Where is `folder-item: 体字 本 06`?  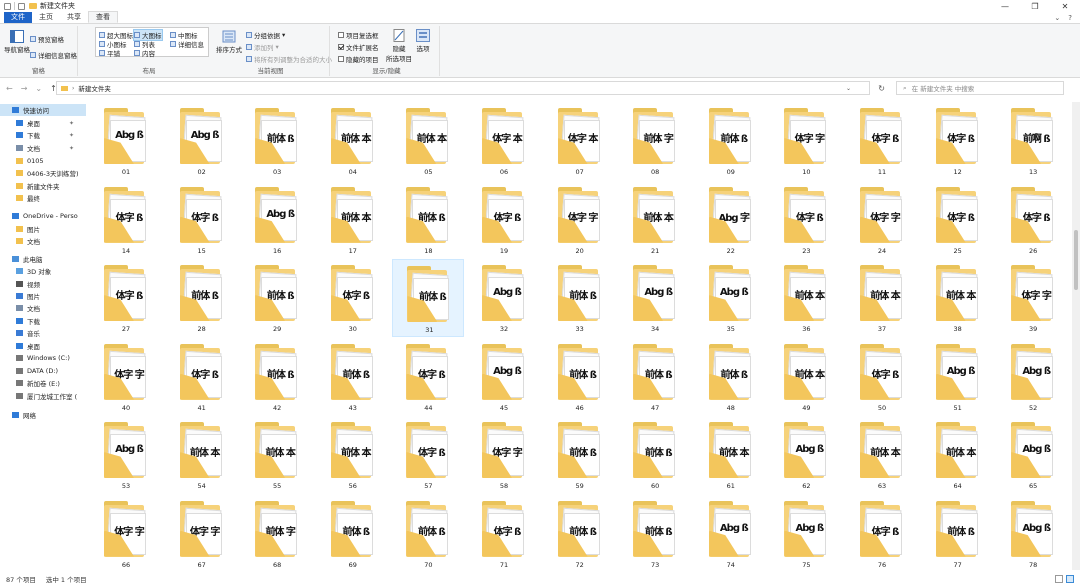
folder-item: 体字 本 06 is located at coordinates (504, 141).